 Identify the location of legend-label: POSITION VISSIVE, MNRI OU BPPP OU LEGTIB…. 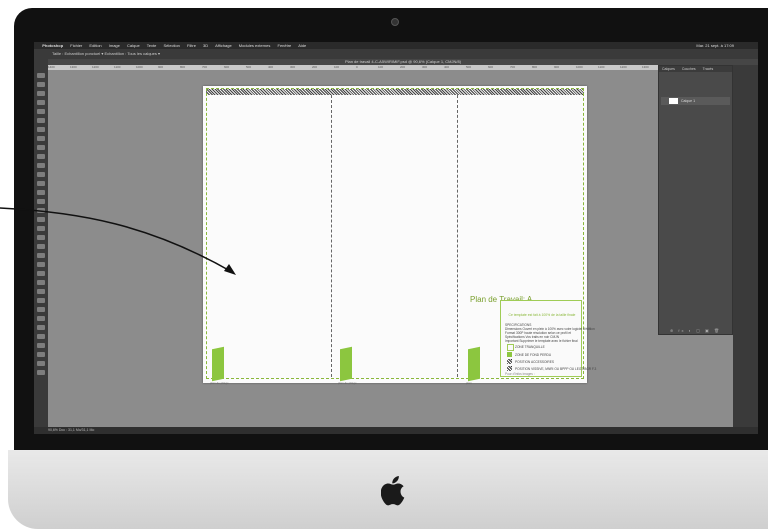
(556, 369).